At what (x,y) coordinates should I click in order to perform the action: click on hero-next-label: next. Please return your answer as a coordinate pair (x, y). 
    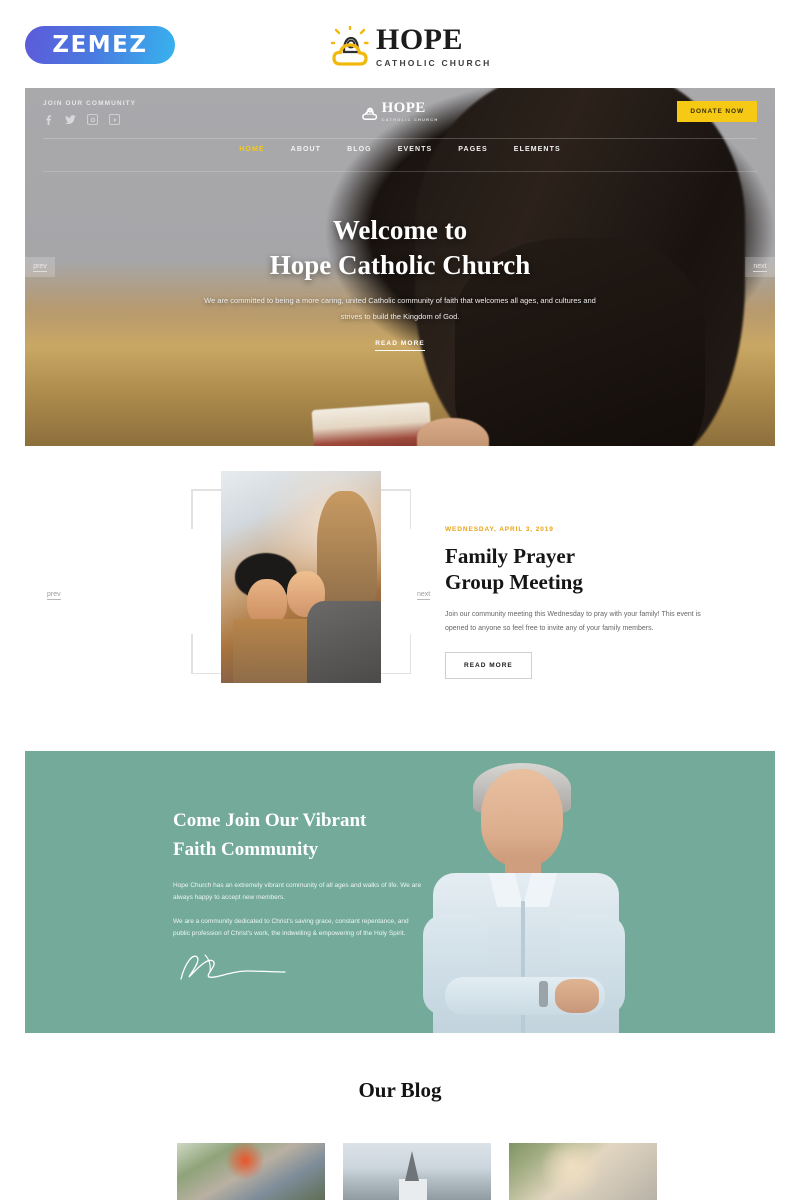
    Looking at the image, I should click on (760, 267).